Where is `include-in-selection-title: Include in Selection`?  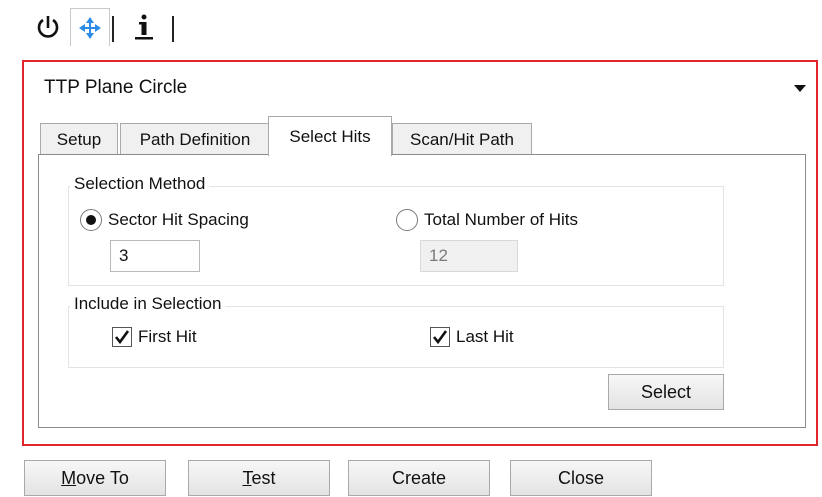 include-in-selection-title: Include in Selection is located at coordinates (148, 304).